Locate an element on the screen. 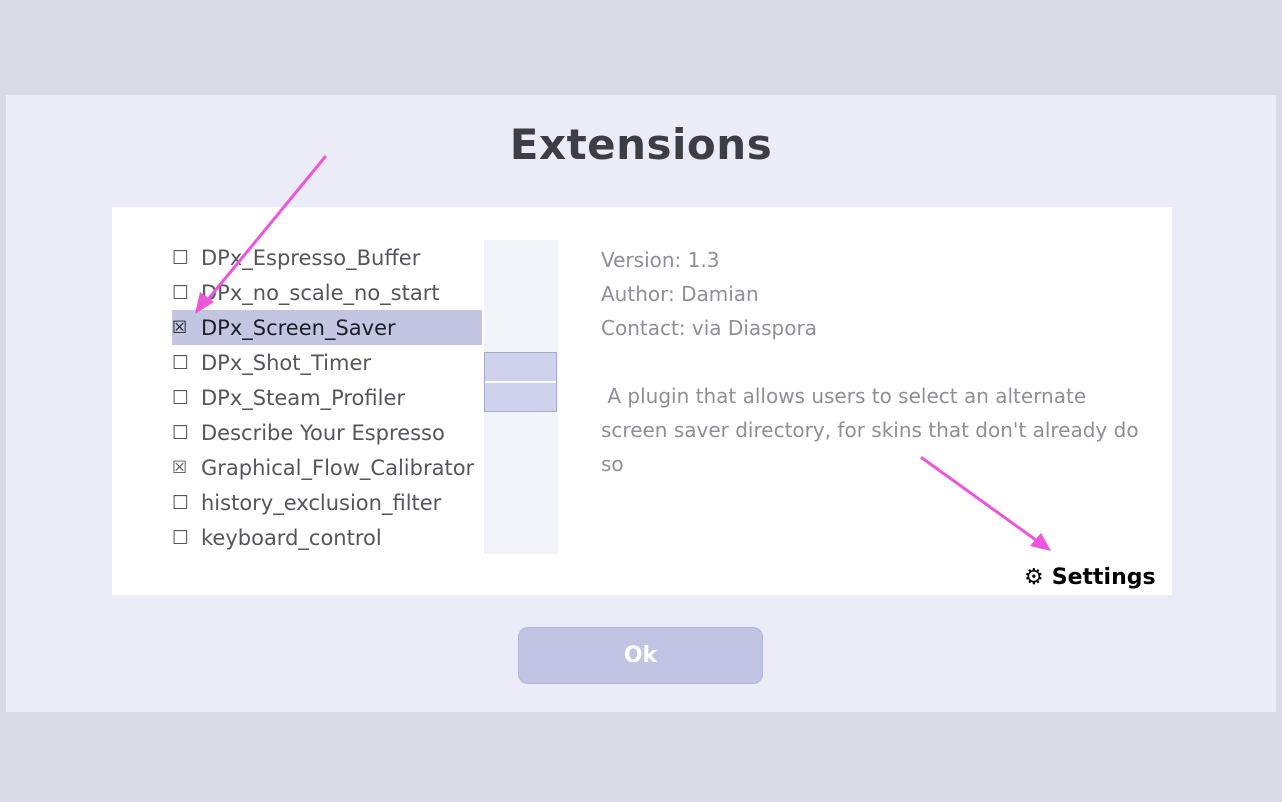 The width and height of the screenshot is (1282, 802). extension-name: DPx_no_scale_no_start is located at coordinates (320, 292).